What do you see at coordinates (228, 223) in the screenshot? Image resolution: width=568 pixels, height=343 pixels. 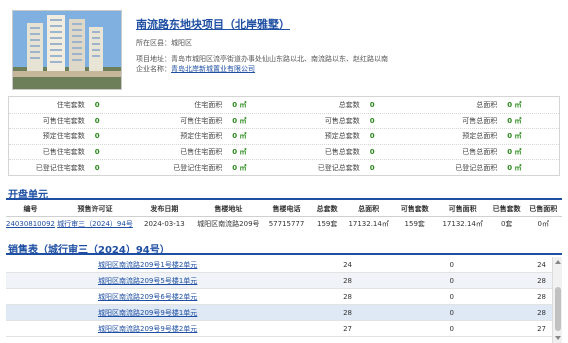 I see `table-cell: 城阳区南流路209号` at bounding box center [228, 223].